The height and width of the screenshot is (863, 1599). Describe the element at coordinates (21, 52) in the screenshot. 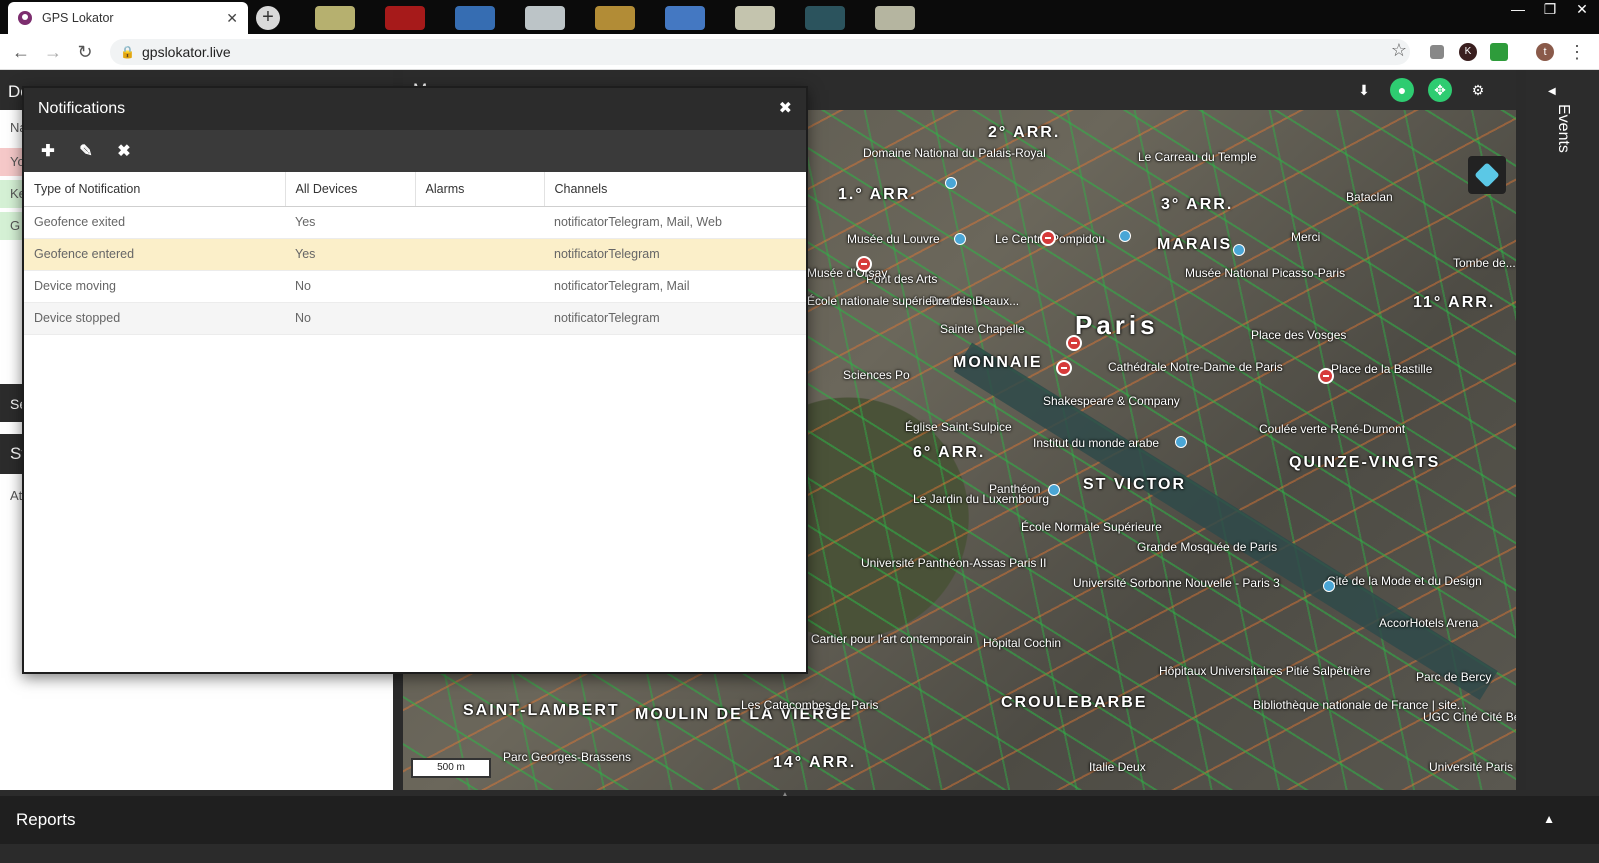

I see `back-icon: ←` at that location.